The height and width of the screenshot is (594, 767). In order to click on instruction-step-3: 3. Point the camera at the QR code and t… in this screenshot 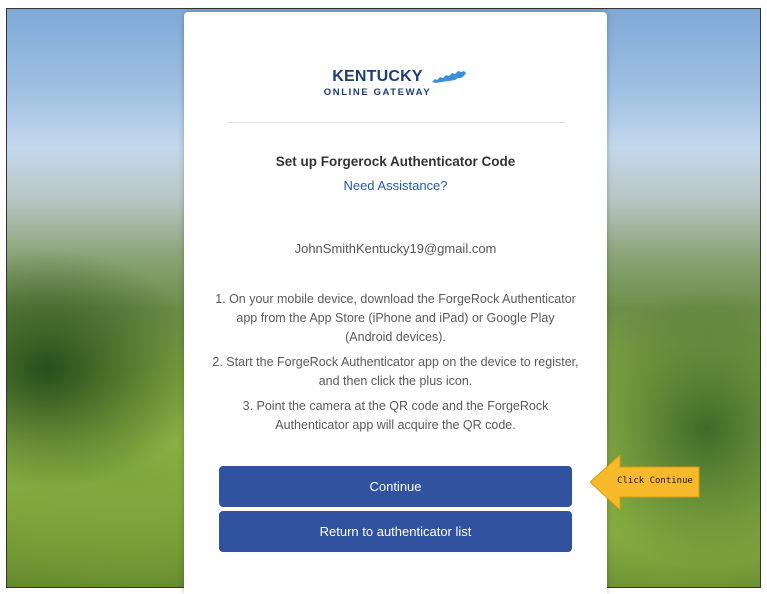, I will do `click(395, 415)`.